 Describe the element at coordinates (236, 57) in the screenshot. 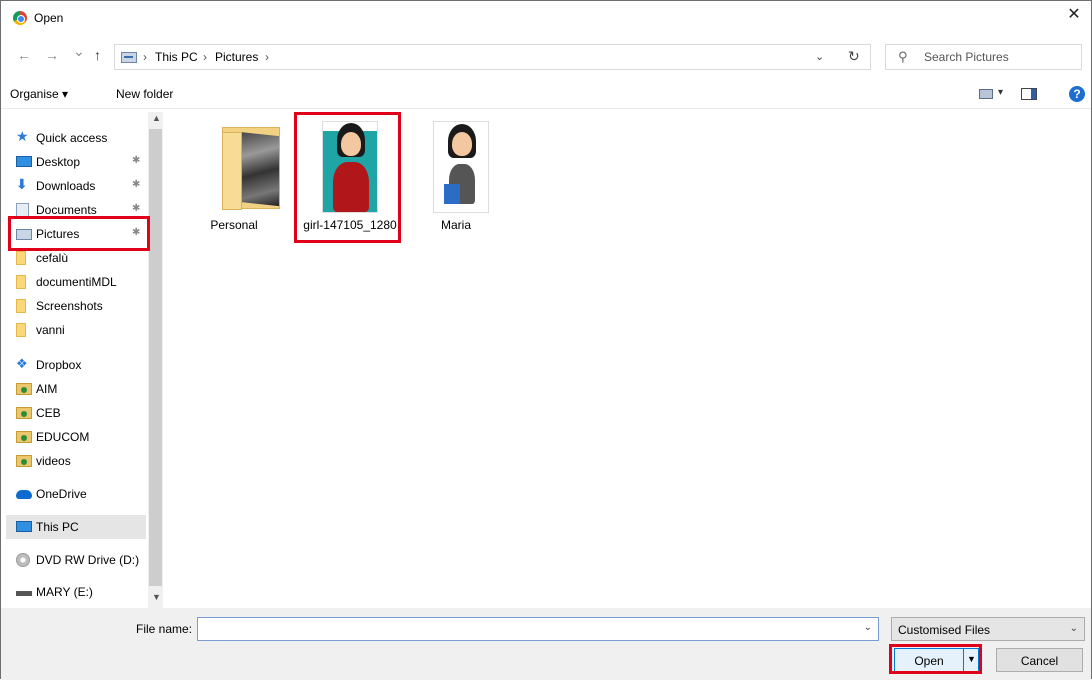

I see `breadcrumb-pictures: Pictures` at that location.